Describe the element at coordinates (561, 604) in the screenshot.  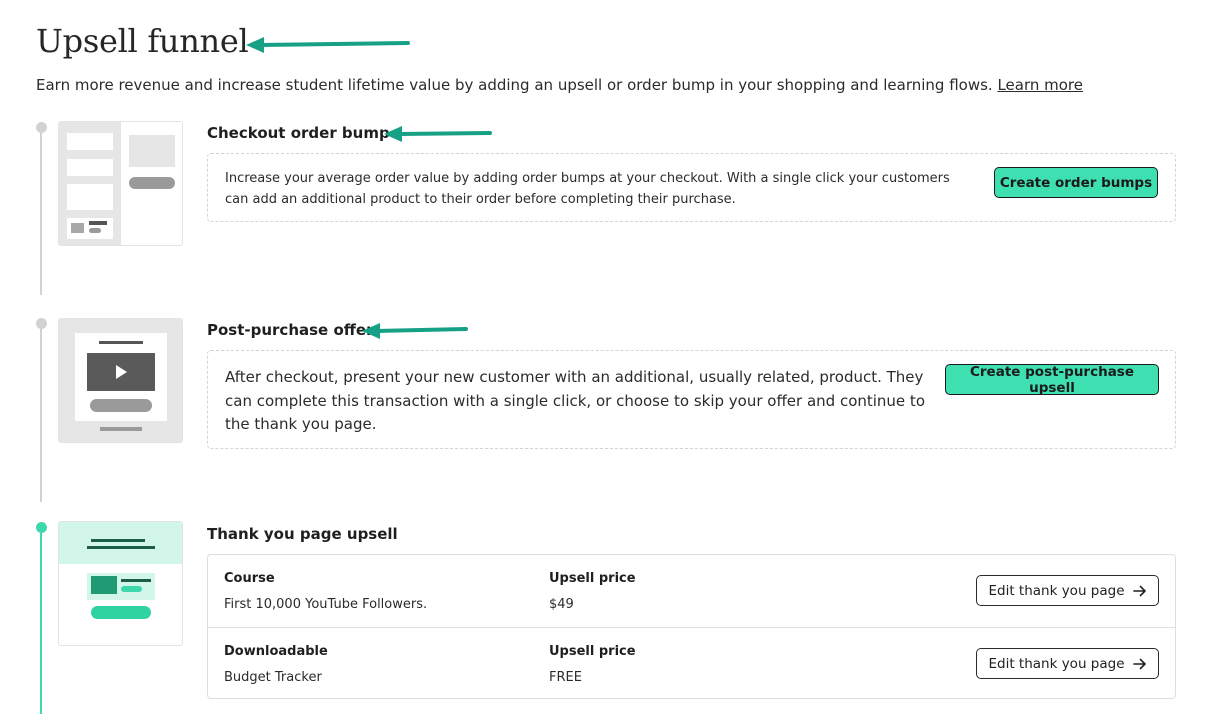
I see `upsell-price-value: $49` at that location.